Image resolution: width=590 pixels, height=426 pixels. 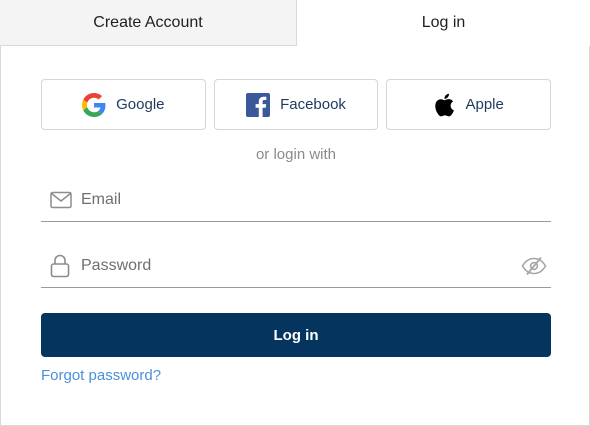 I want to click on apple-icon, so click(x=444, y=105).